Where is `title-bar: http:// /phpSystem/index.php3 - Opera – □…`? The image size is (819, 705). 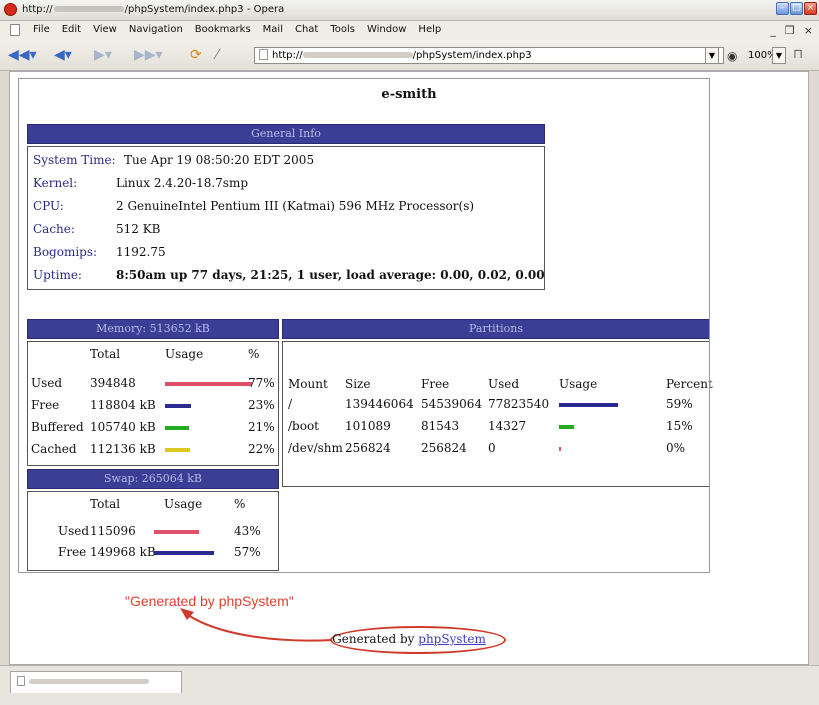 title-bar: http:// /phpSystem/index.php3 - Opera – □… is located at coordinates (409, 10).